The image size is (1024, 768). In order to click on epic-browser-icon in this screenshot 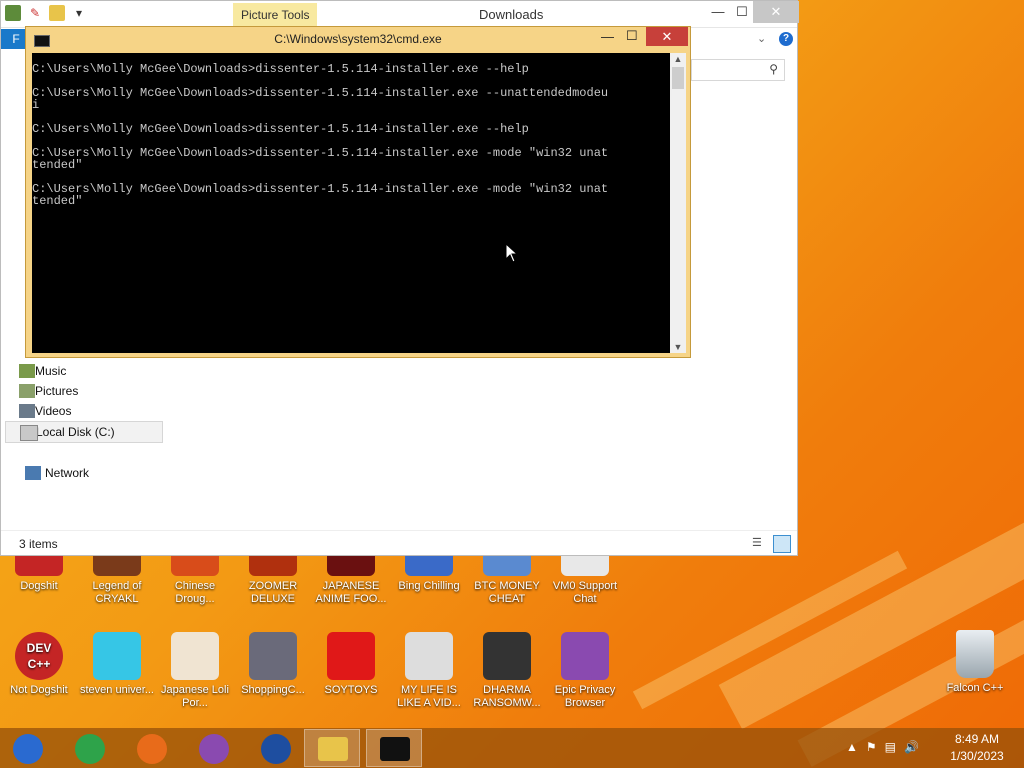, I will do `click(214, 749)`.